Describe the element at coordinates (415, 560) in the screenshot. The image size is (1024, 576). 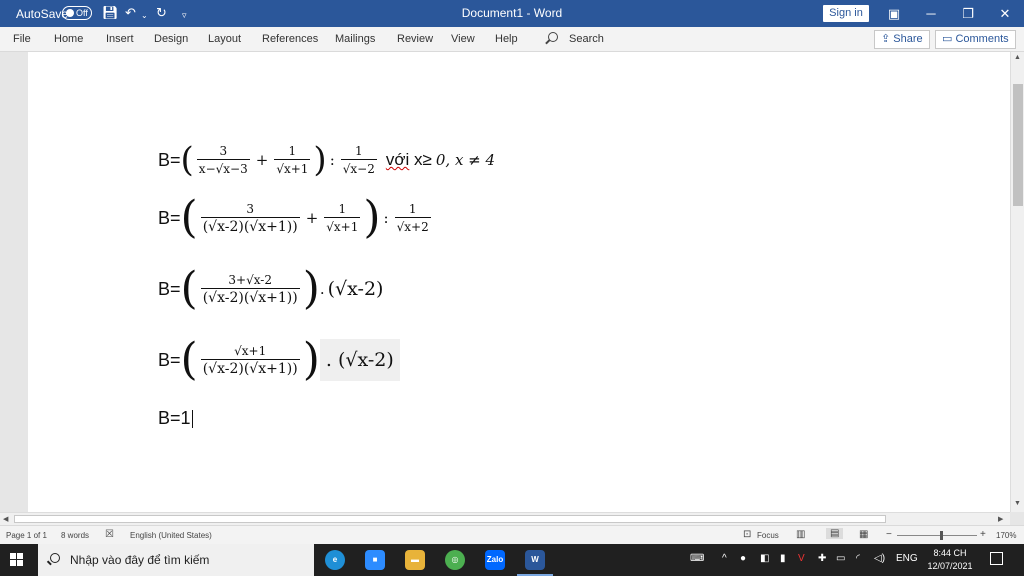
I see `file-explorer-icon: ▬` at that location.